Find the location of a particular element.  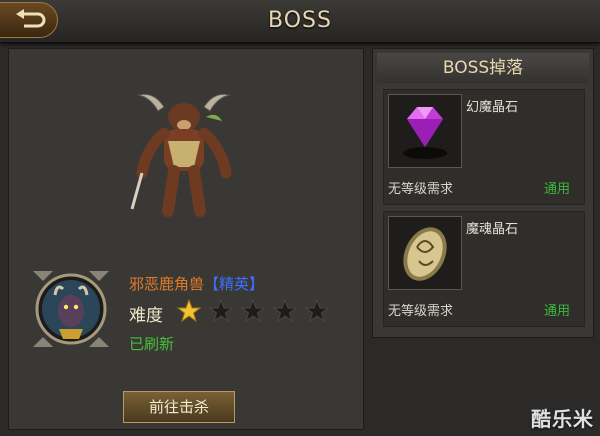

boss-portrait is located at coordinates (71, 309).